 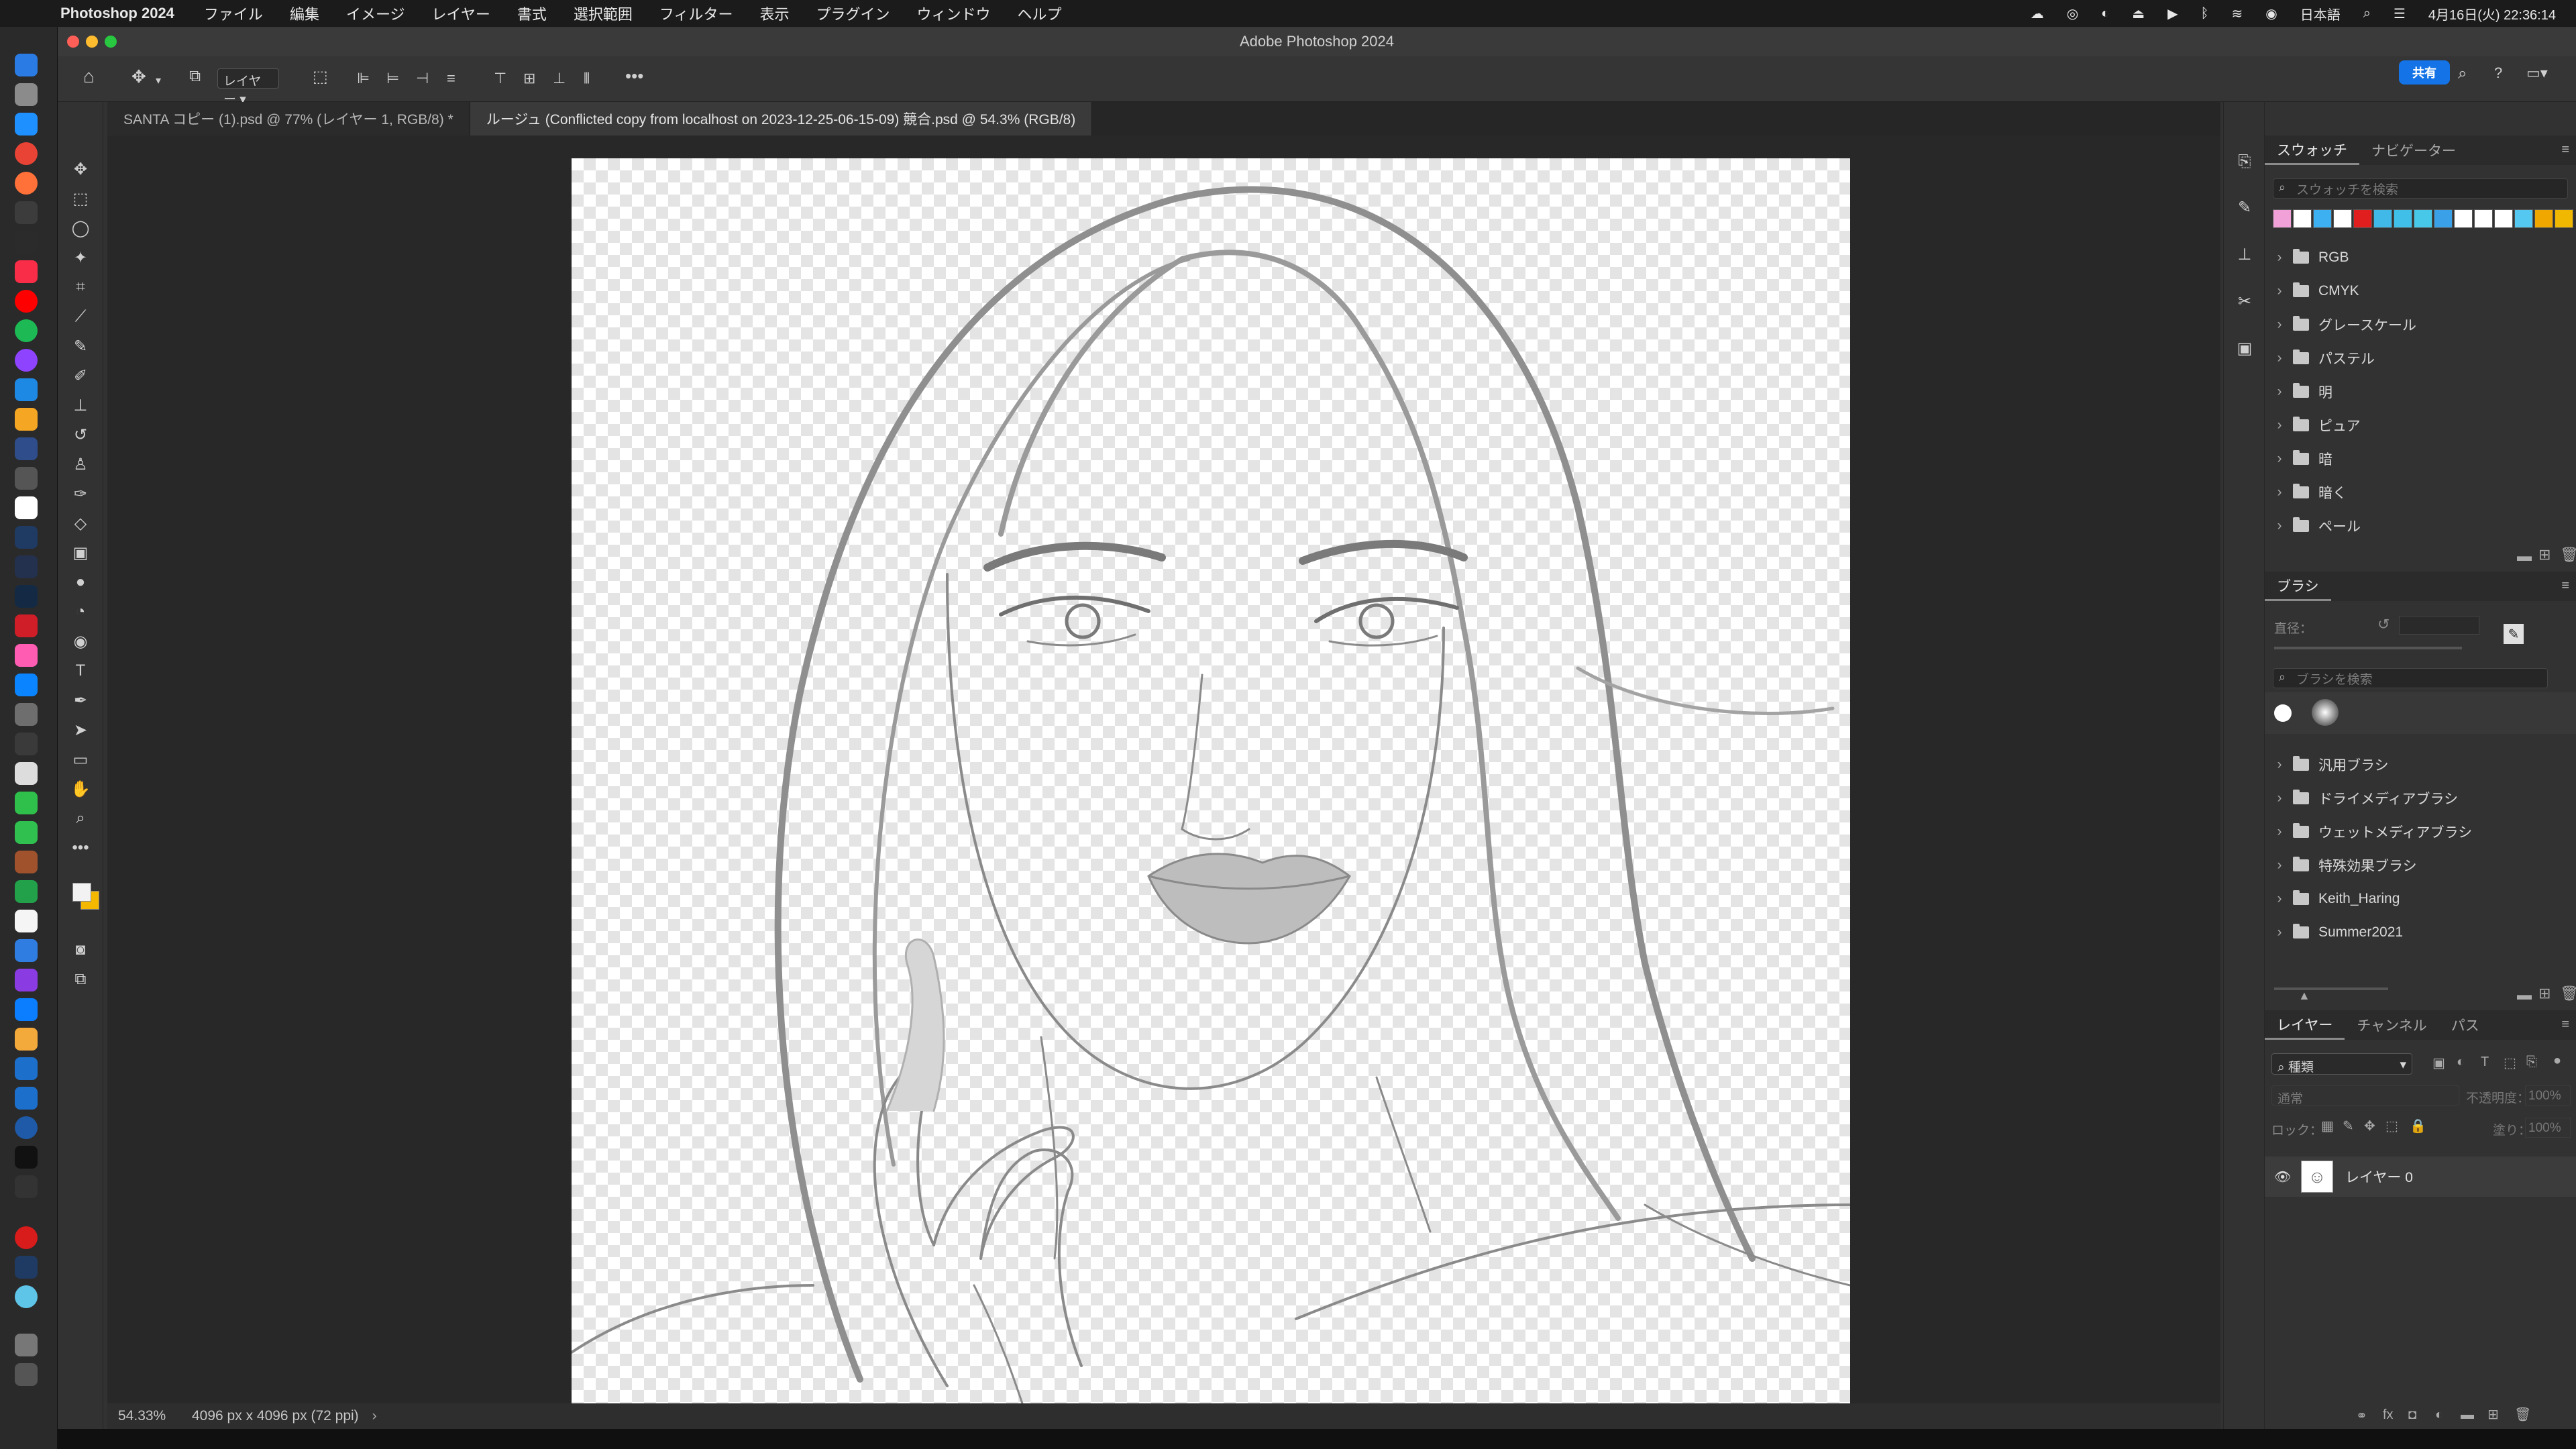 I want to click on wordpress-icon, so click(x=26, y=1127).